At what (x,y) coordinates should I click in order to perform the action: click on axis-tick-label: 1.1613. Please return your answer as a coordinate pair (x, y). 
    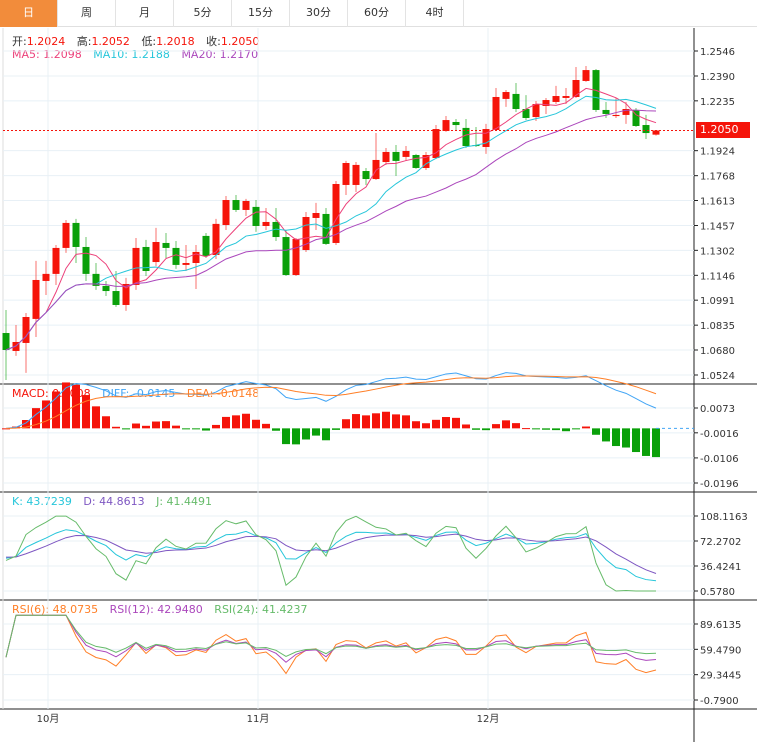
    Looking at the image, I should click on (717, 202).